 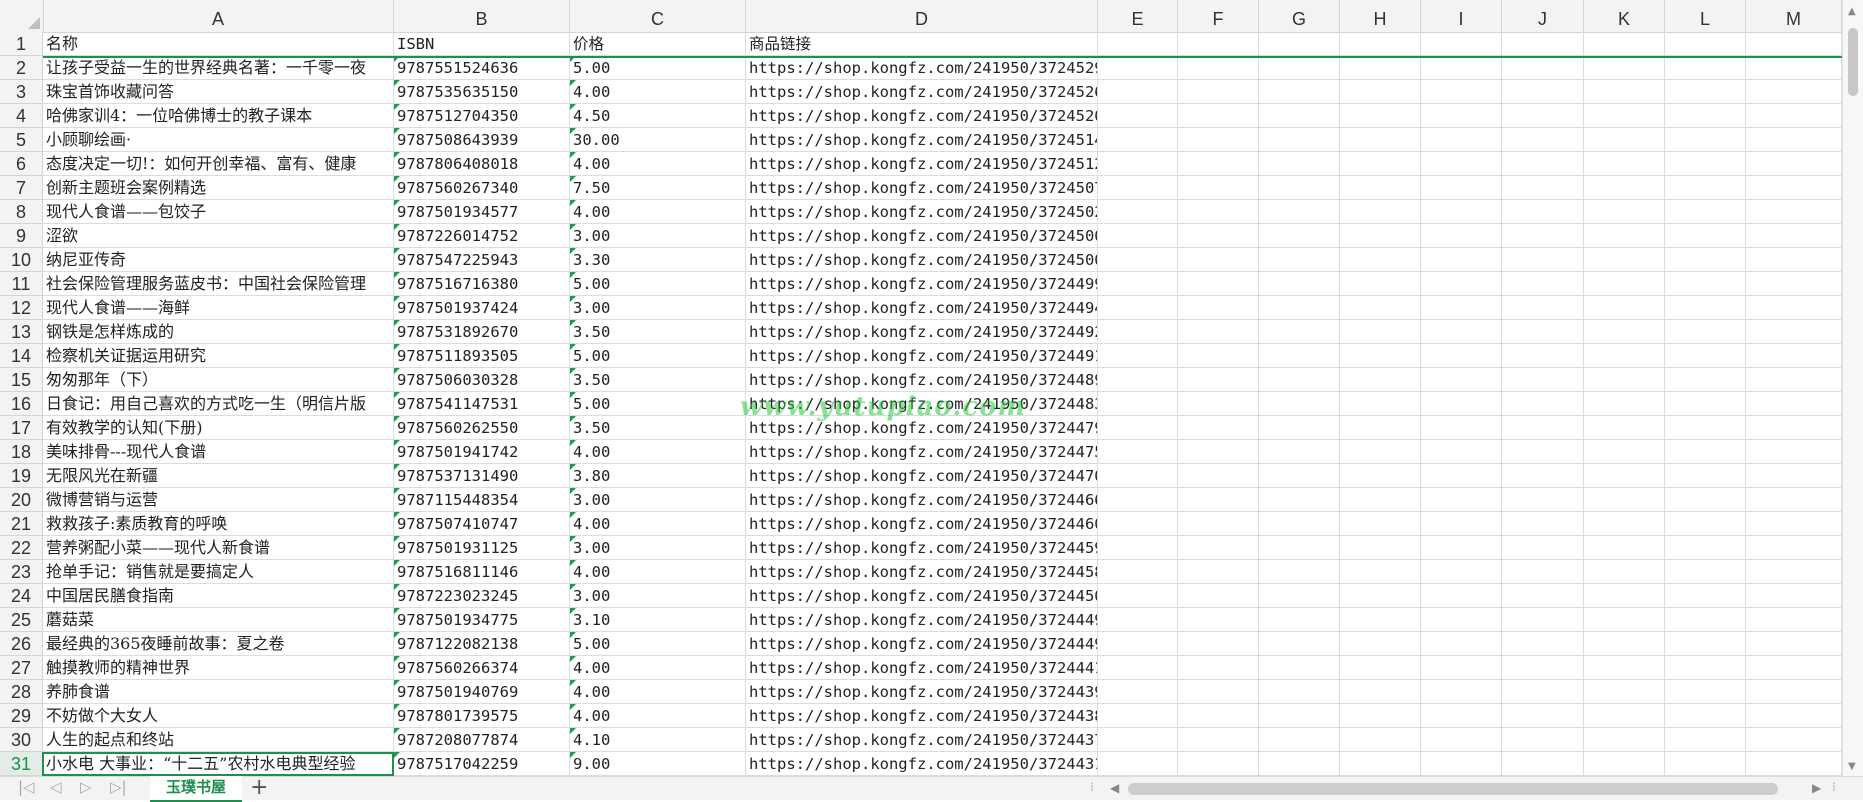 What do you see at coordinates (482, 716) in the screenshot?
I see `cell-isbn: 9787801739575` at bounding box center [482, 716].